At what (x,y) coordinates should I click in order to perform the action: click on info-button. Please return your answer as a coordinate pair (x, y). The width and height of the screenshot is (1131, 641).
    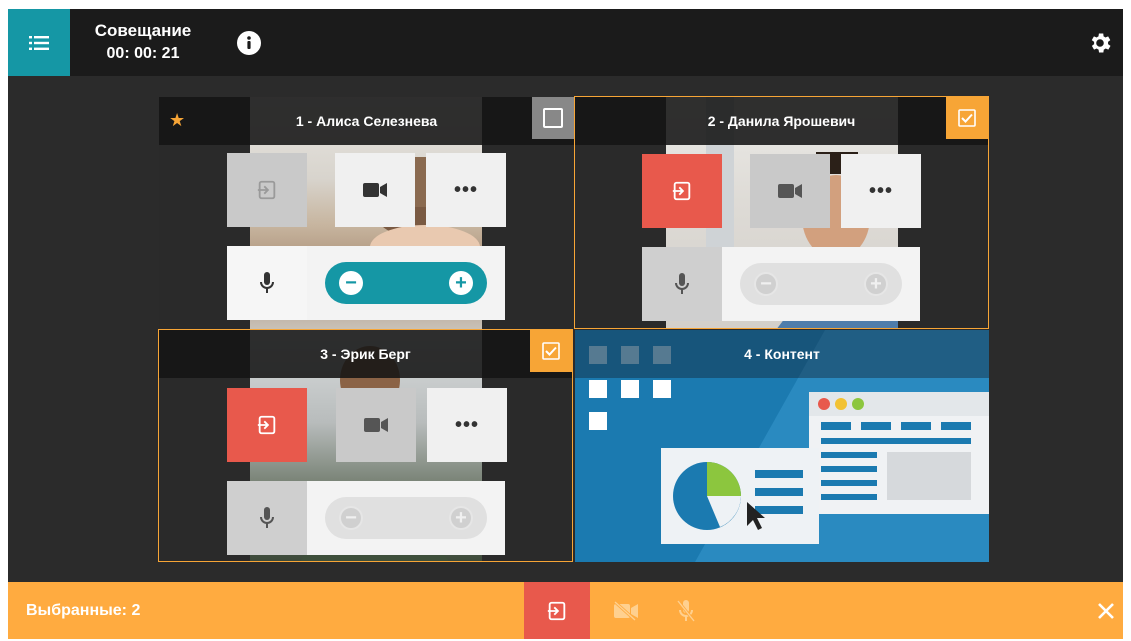
    Looking at the image, I should click on (249, 43).